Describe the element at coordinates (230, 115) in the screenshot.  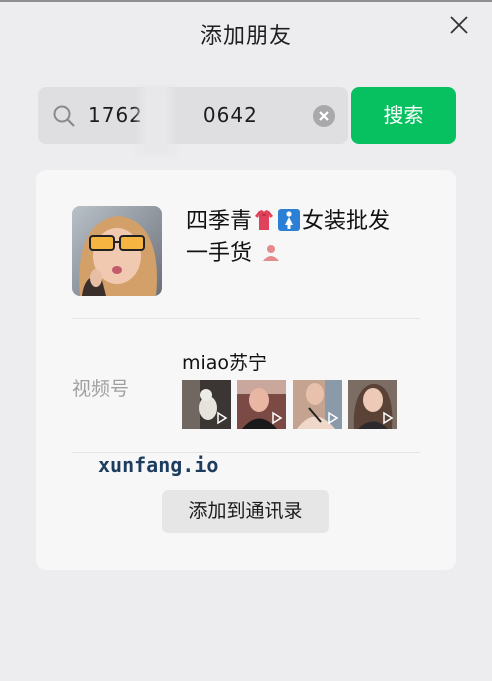
I see `search-query-end: 0642` at that location.